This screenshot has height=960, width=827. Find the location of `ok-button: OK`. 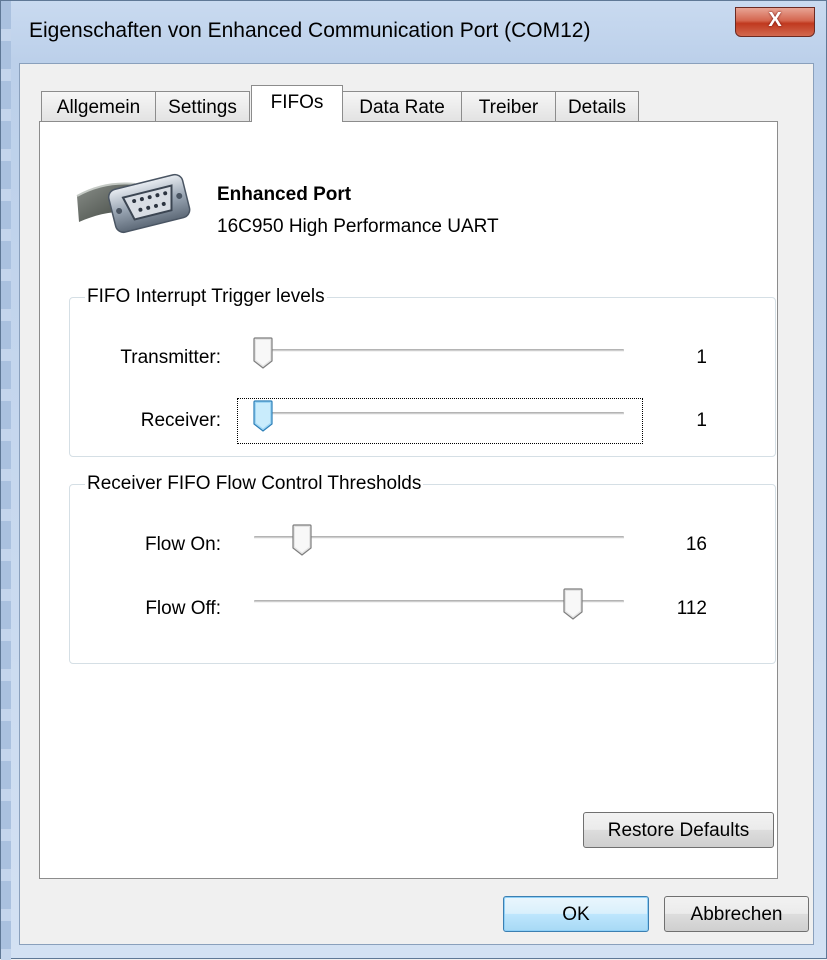

ok-button: OK is located at coordinates (576, 914).